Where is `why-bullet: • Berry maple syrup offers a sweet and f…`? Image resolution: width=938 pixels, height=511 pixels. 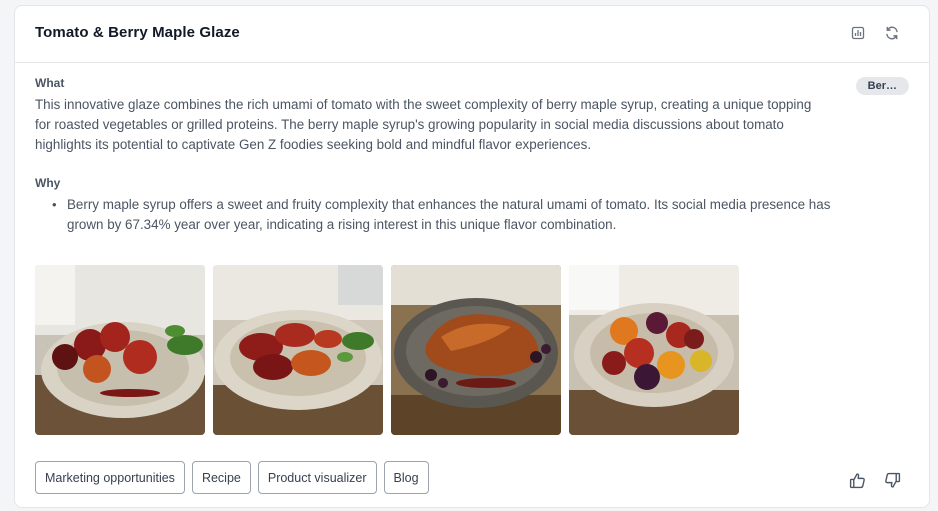 why-bullet: • Berry maple syrup offers a sweet and f… is located at coordinates (449, 215).